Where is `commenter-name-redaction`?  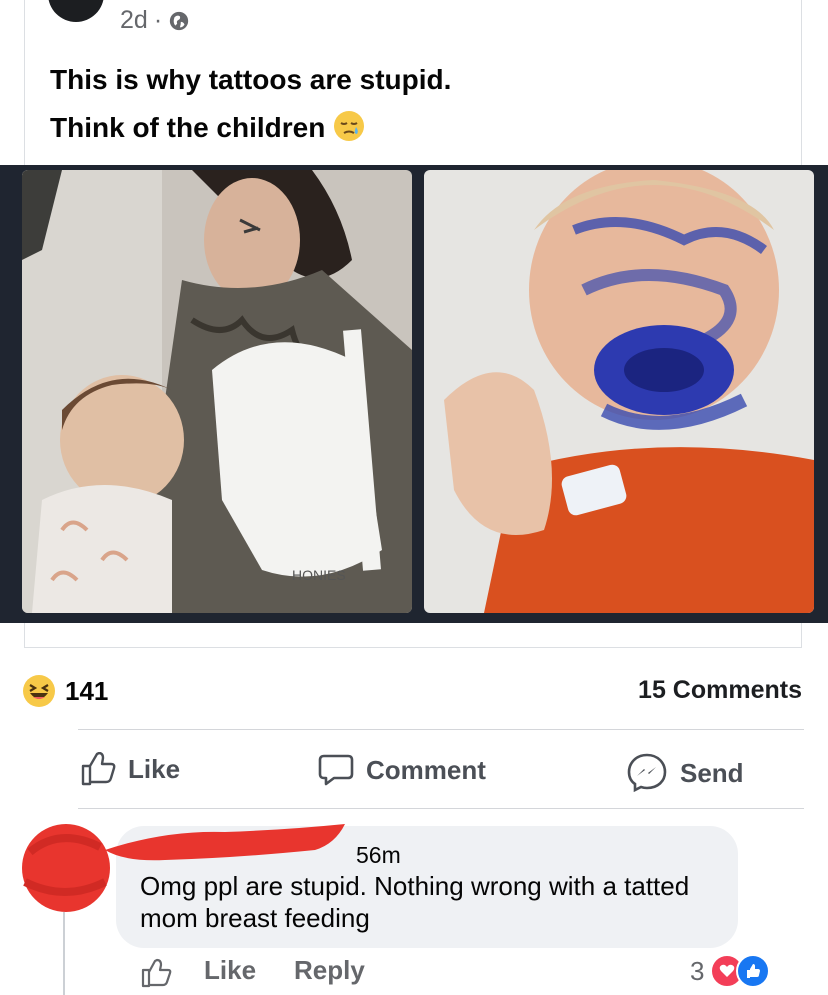 commenter-name-redaction is located at coordinates (225, 842).